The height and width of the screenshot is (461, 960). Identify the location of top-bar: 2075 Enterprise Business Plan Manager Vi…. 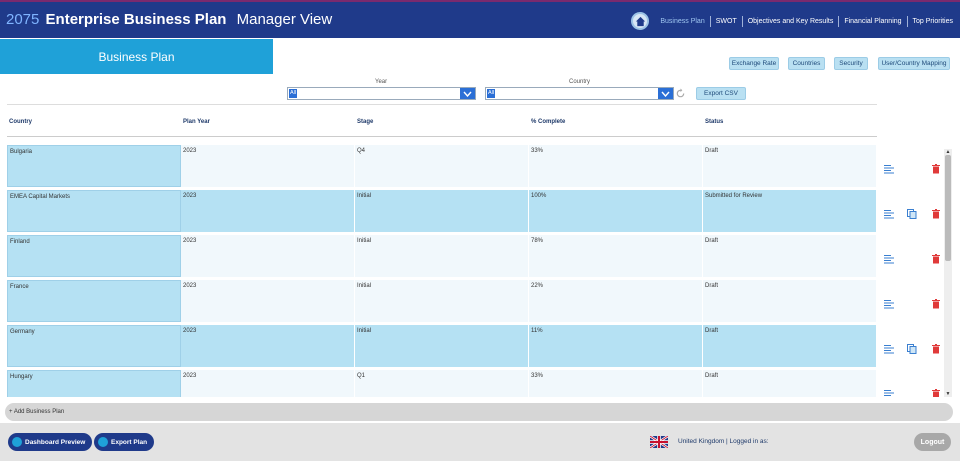
(480, 19).